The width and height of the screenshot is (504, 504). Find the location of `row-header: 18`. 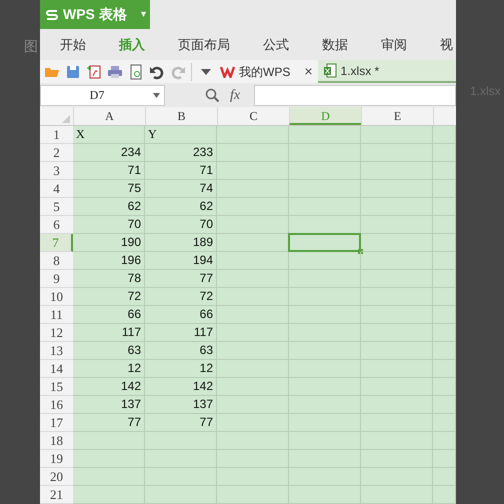

row-header: 18 is located at coordinates (56, 441).